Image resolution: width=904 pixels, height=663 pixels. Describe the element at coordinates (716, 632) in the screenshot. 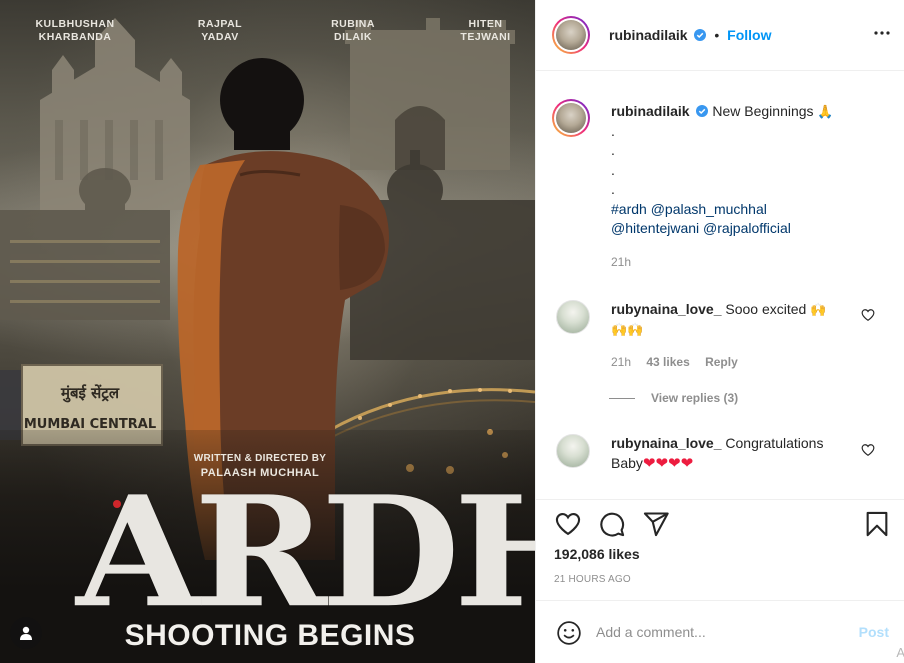

I see `comment-input` at that location.